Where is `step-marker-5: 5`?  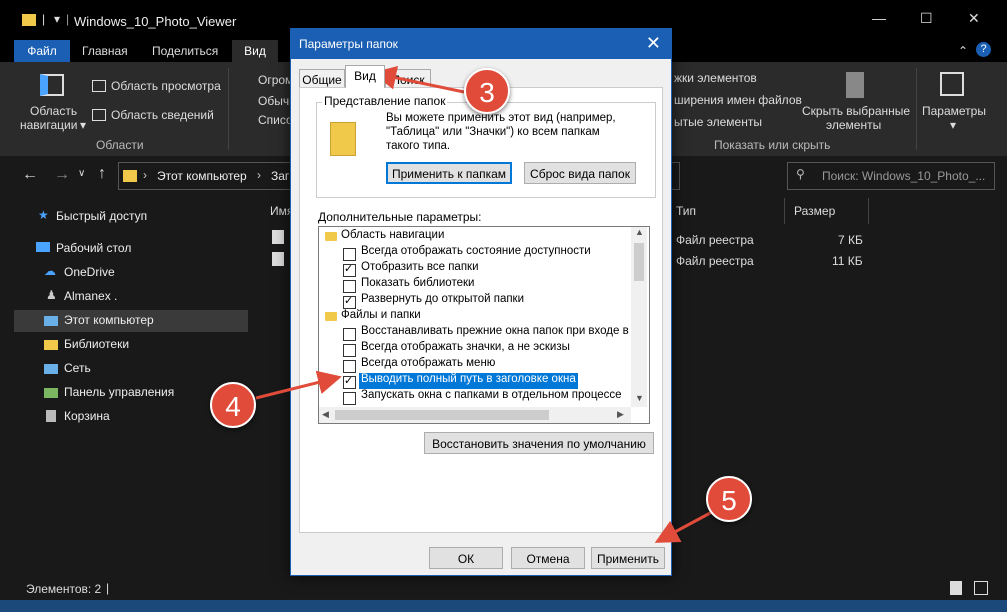 step-marker-5: 5 is located at coordinates (729, 499).